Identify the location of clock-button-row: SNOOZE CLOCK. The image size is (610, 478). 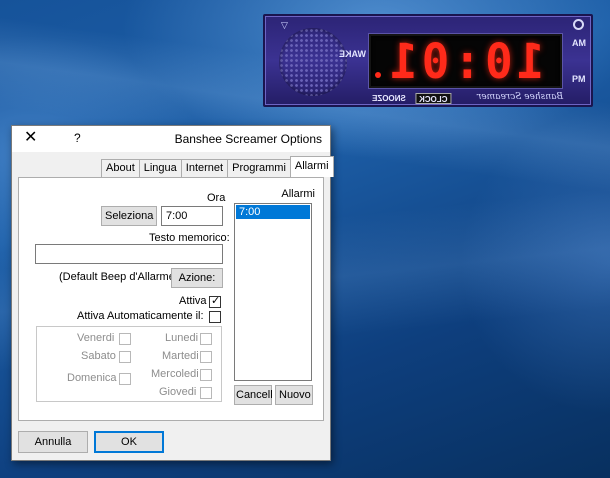
(410, 98).